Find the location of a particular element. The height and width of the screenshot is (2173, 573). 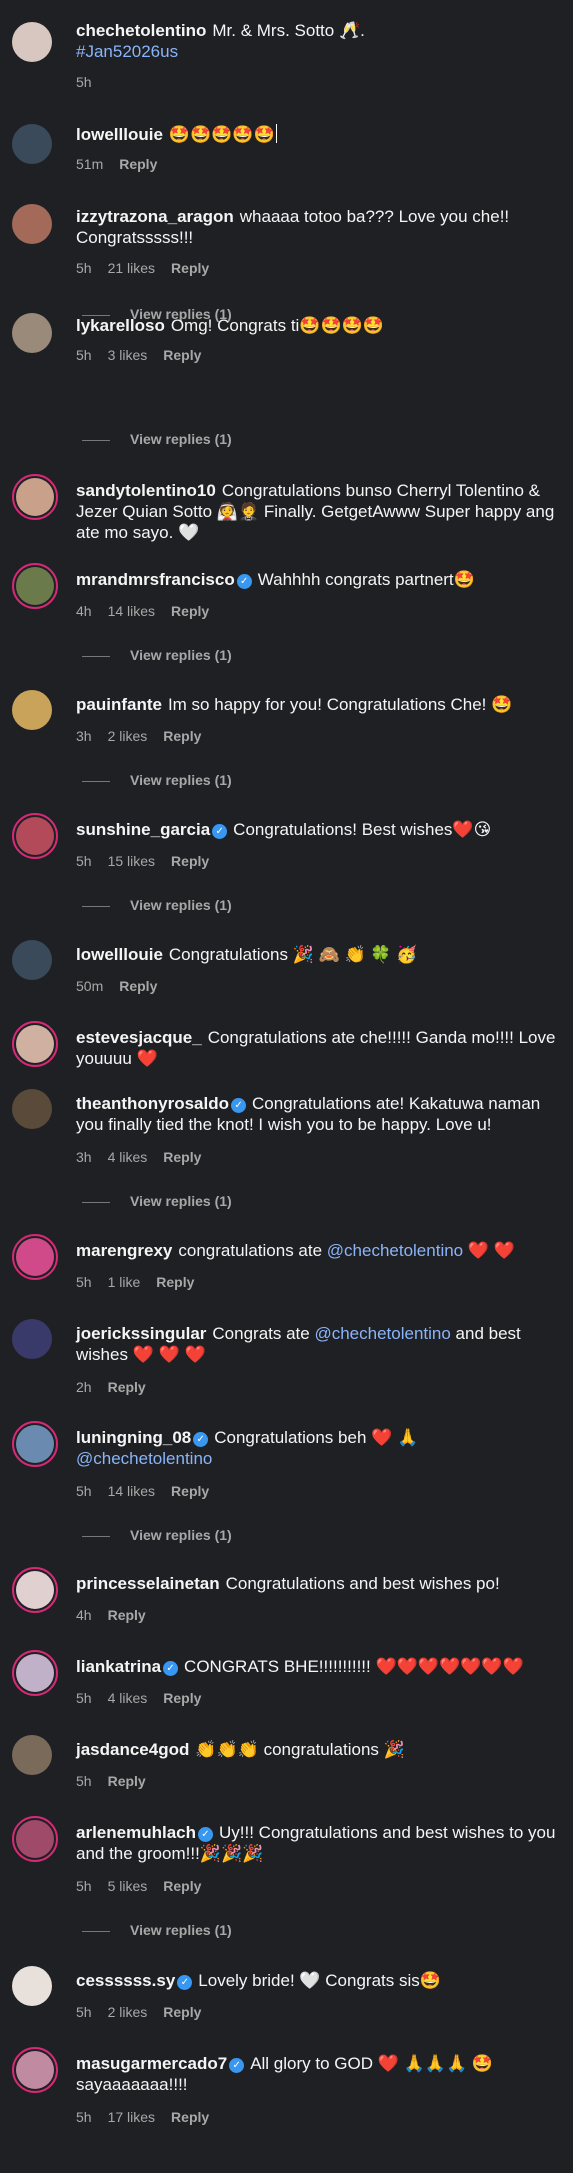

like-count: 5 likes is located at coordinates (128, 1886).